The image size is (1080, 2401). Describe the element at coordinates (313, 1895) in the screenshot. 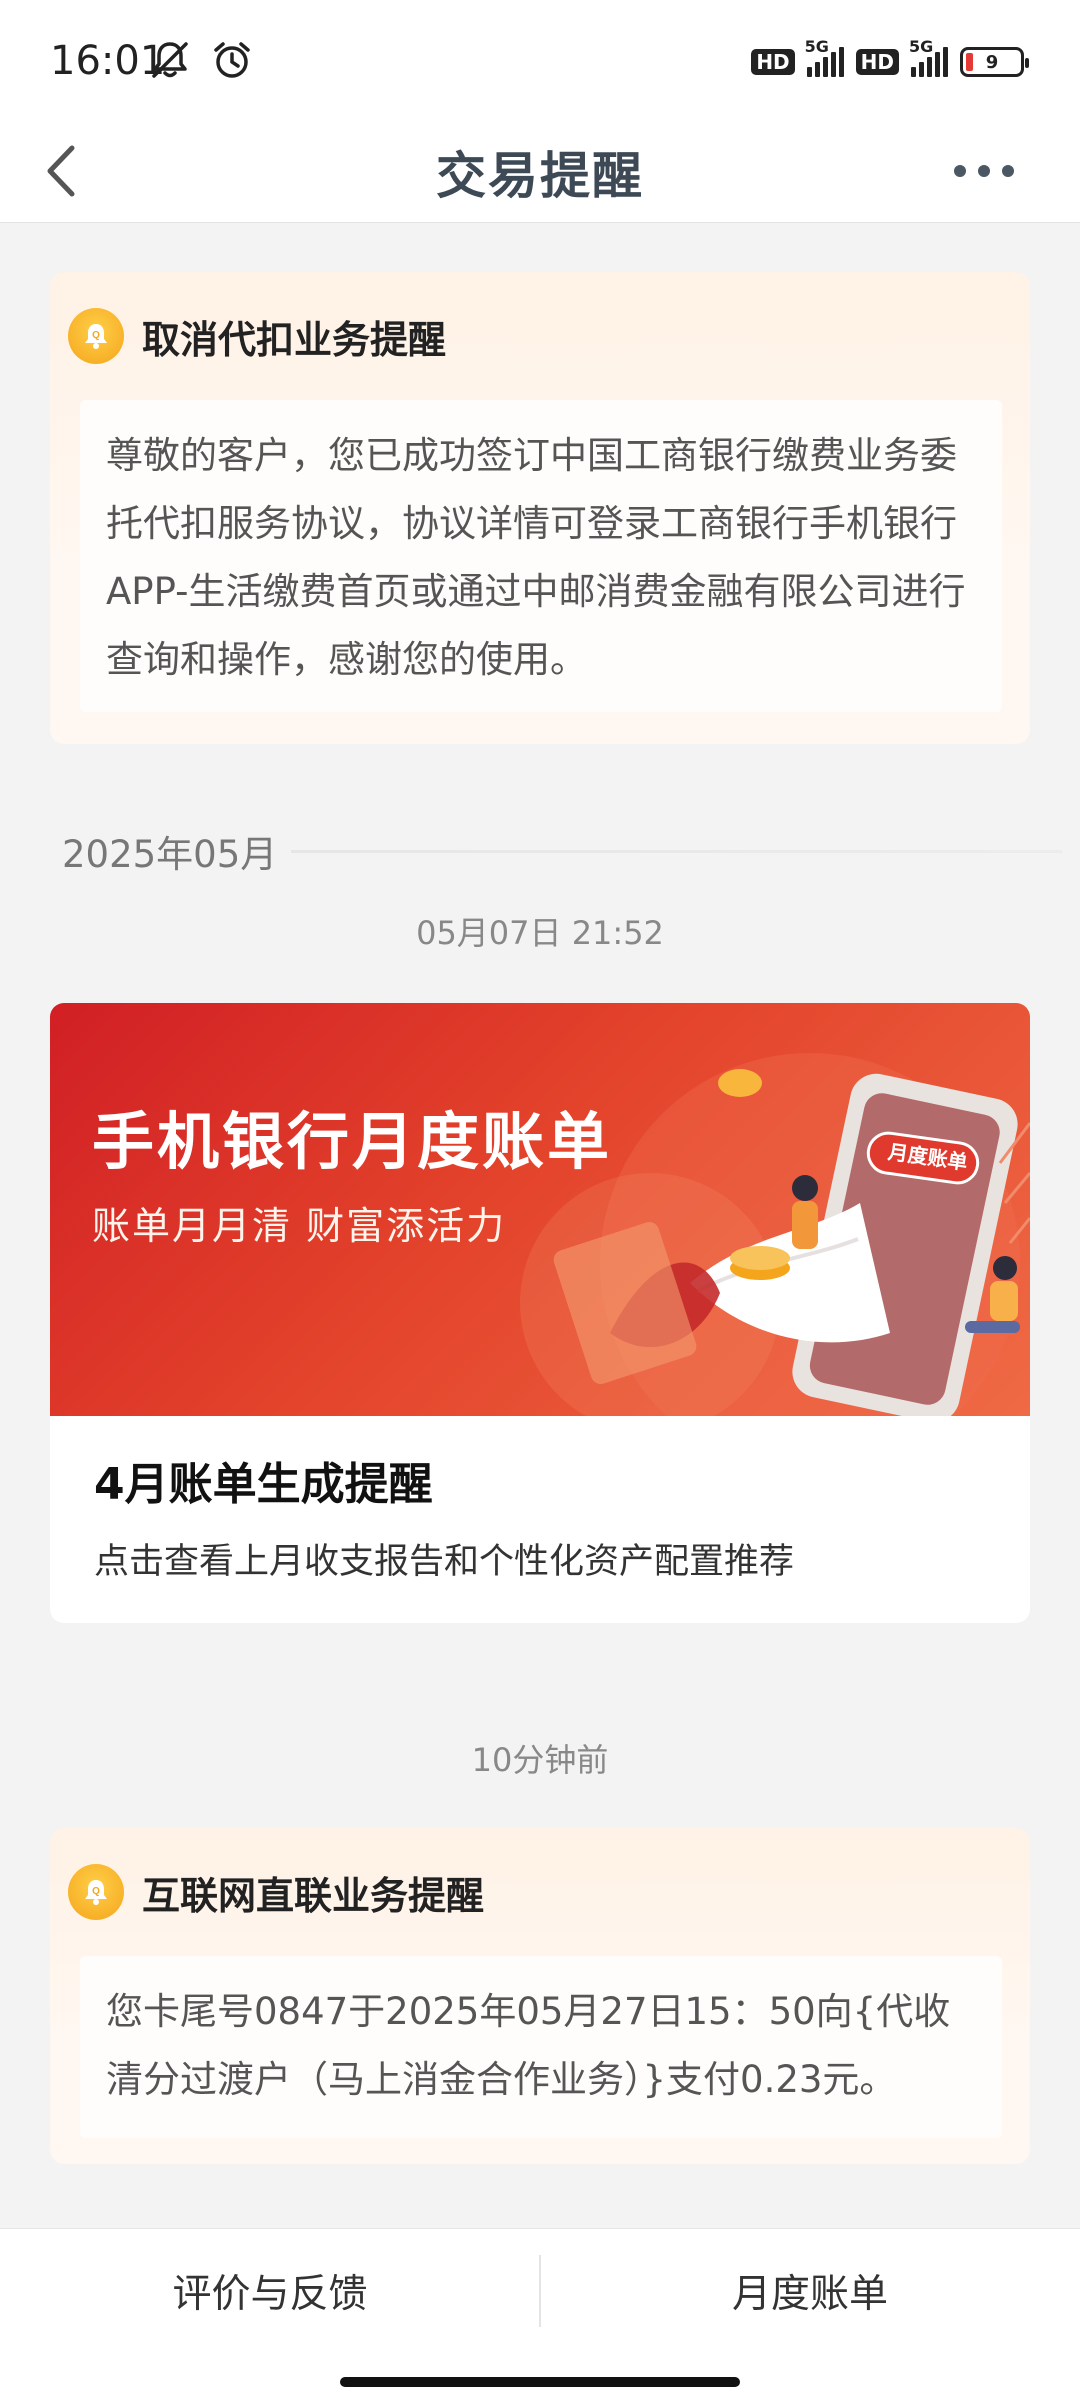

I see `notice-title: 互联网直联业务提醒` at that location.